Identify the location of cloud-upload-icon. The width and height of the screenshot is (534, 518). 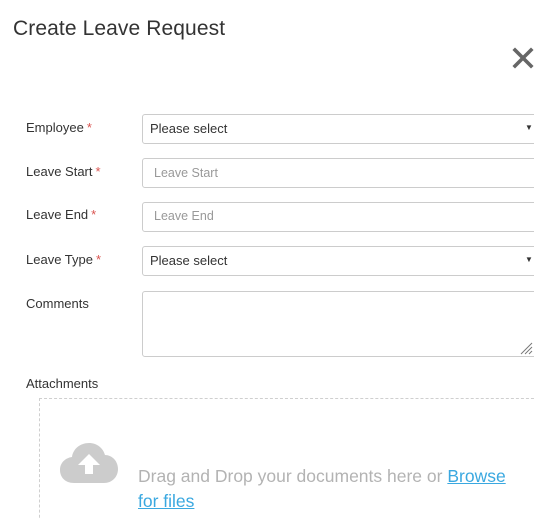
(89, 463).